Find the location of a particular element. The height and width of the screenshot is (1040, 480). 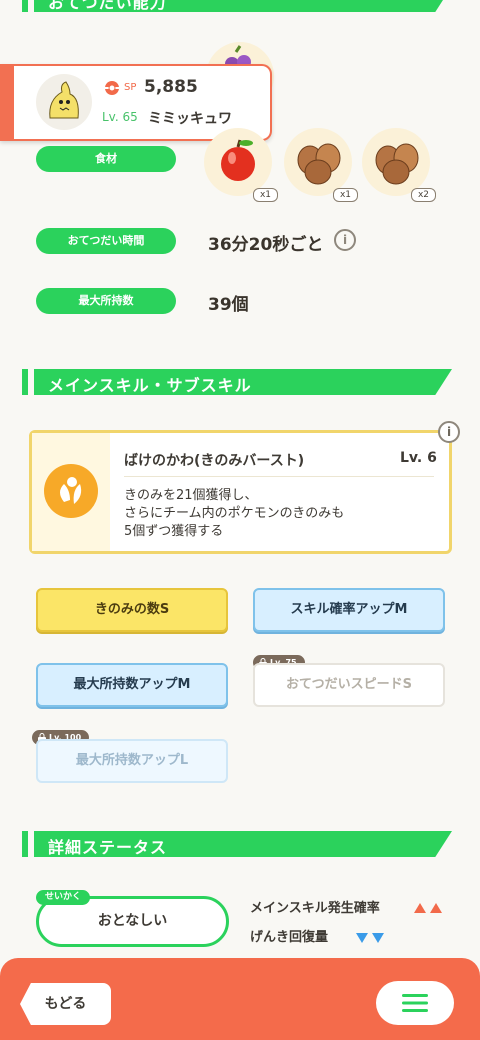

nature-tag: せいかく is located at coordinates (63, 897).